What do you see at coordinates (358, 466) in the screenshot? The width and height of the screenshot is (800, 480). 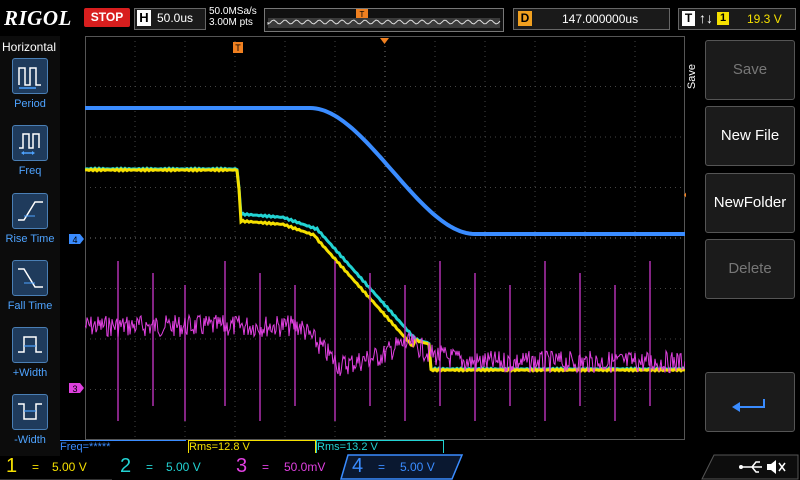 I see `ch4-number: 4` at bounding box center [358, 466].